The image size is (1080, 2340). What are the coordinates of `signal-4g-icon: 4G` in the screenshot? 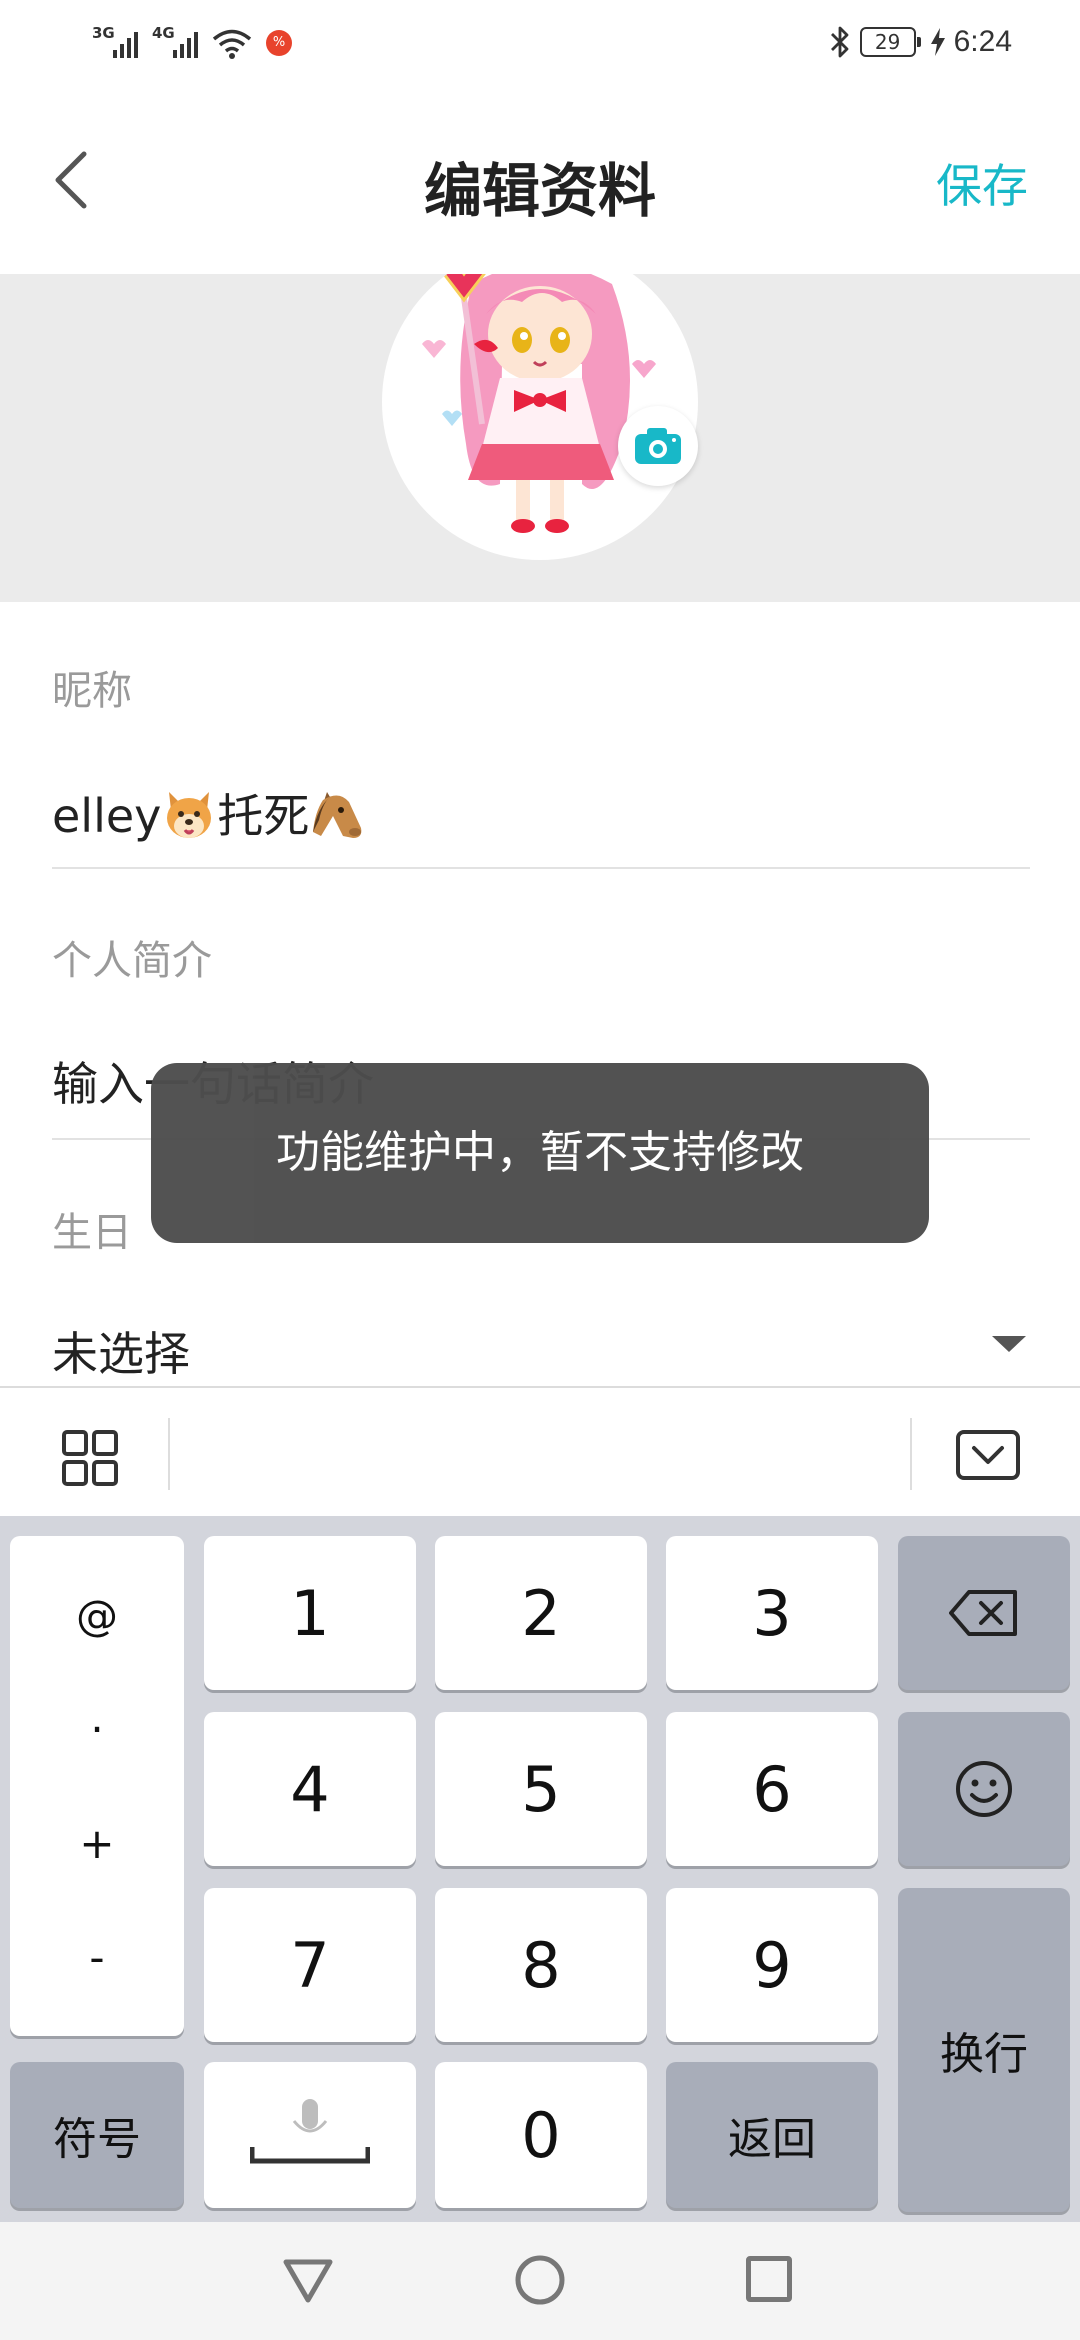 It's located at (175, 42).